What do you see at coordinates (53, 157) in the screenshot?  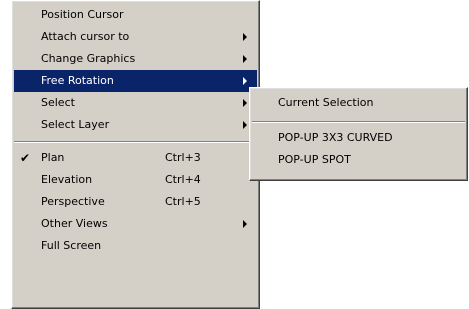 I see `menu-item-label: Plan` at bounding box center [53, 157].